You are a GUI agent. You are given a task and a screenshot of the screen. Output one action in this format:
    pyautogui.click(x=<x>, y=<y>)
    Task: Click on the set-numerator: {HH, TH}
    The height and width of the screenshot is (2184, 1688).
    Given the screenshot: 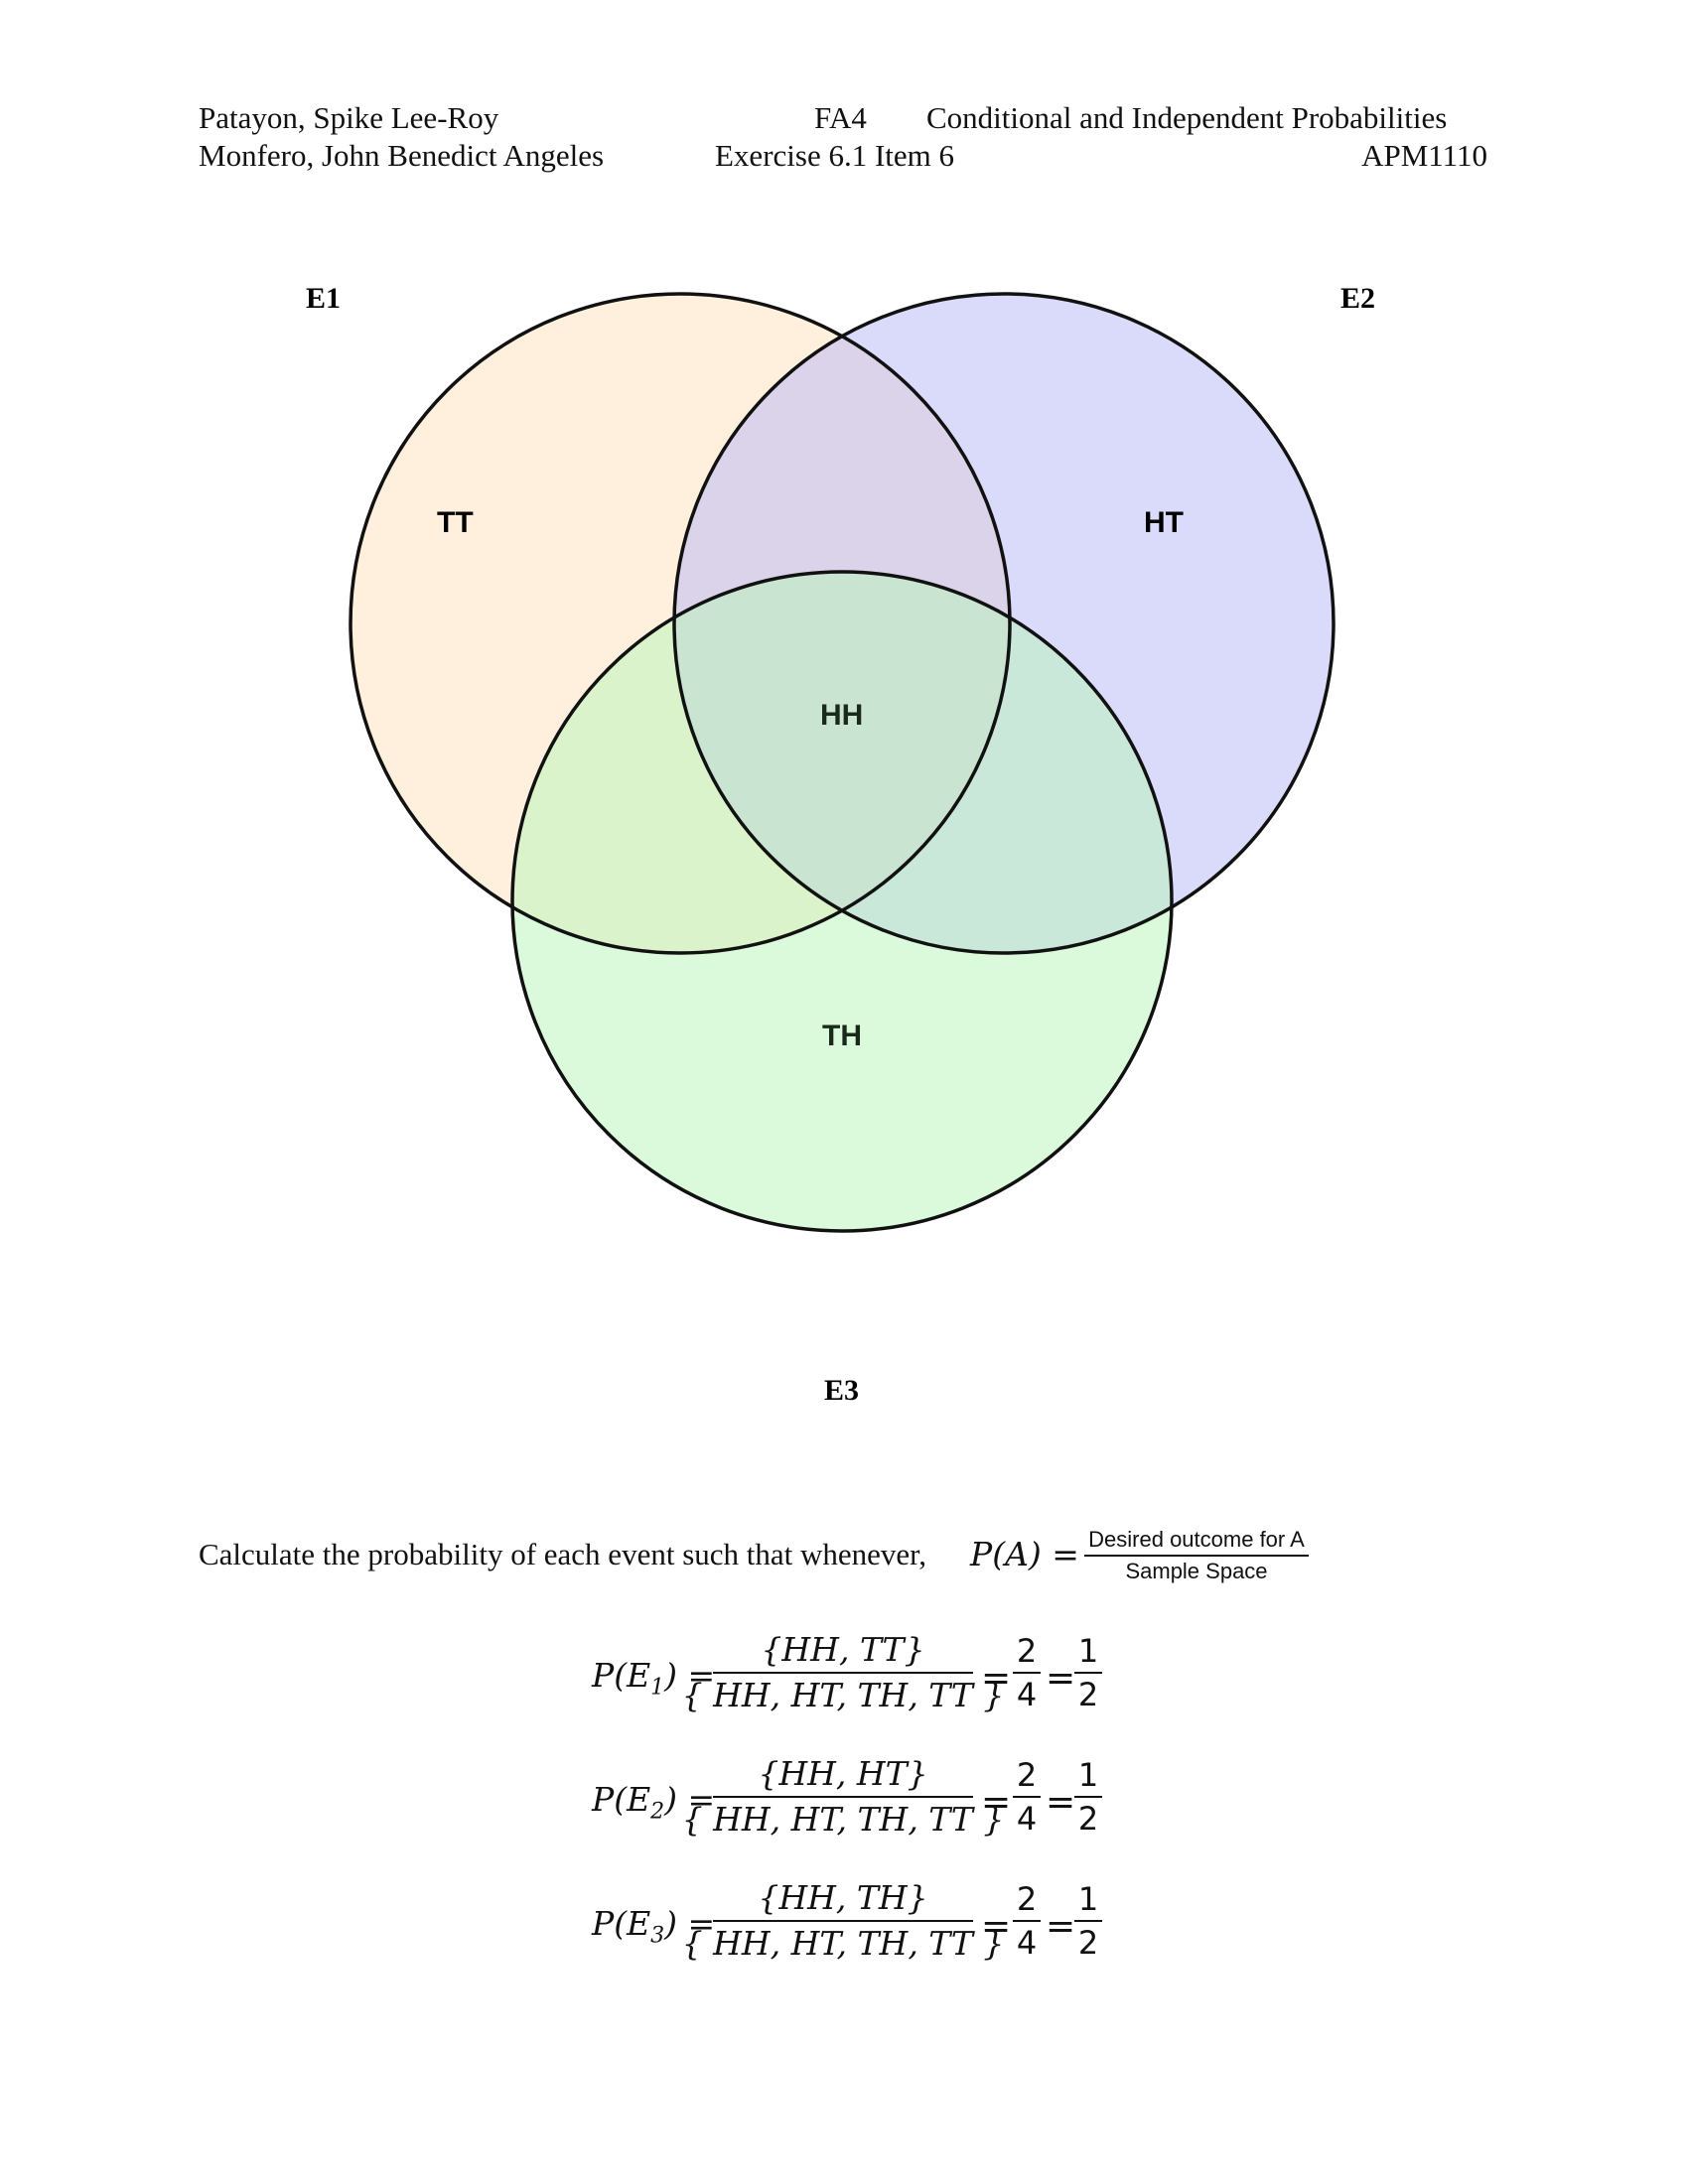 What is the action you would take?
    pyautogui.click(x=843, y=1897)
    